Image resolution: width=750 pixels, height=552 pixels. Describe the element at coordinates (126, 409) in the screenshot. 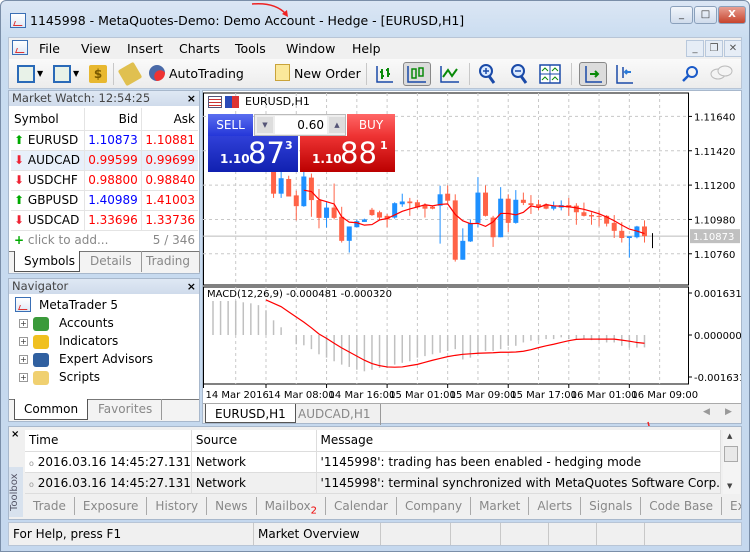

I see `tab-favorites: Favorites` at that location.